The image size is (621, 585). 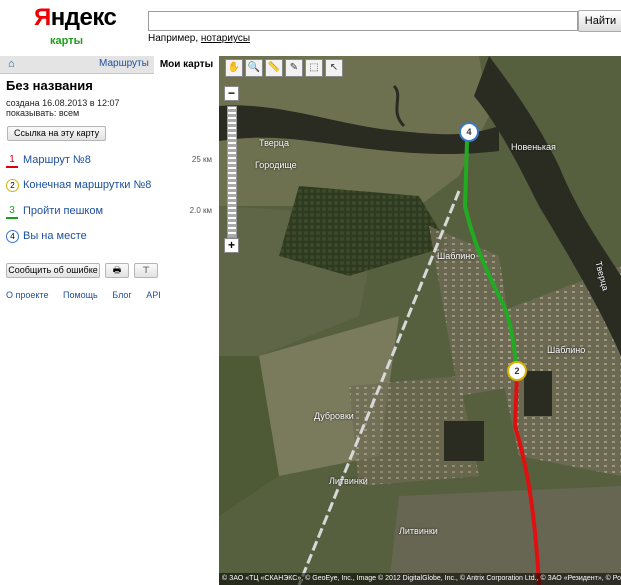 What do you see at coordinates (599, 21) in the screenshot?
I see `search-button: Найти` at bounding box center [599, 21].